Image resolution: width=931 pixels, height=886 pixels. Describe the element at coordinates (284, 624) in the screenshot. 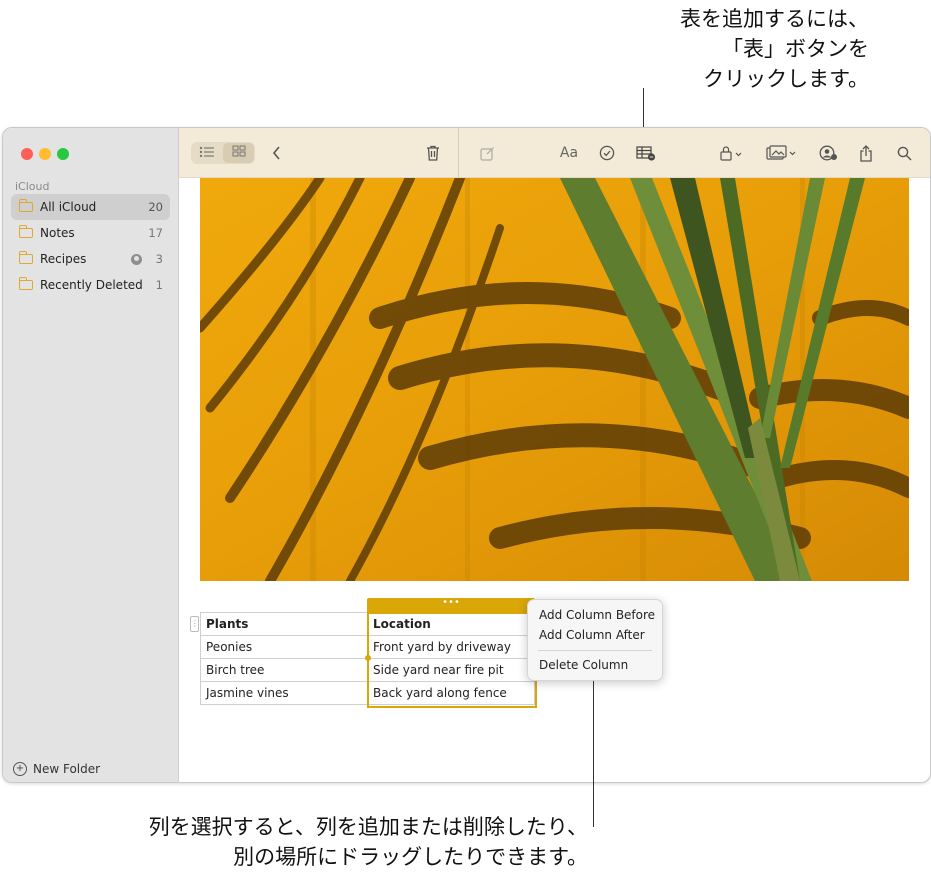

I see `table-cell: Plants` at that location.